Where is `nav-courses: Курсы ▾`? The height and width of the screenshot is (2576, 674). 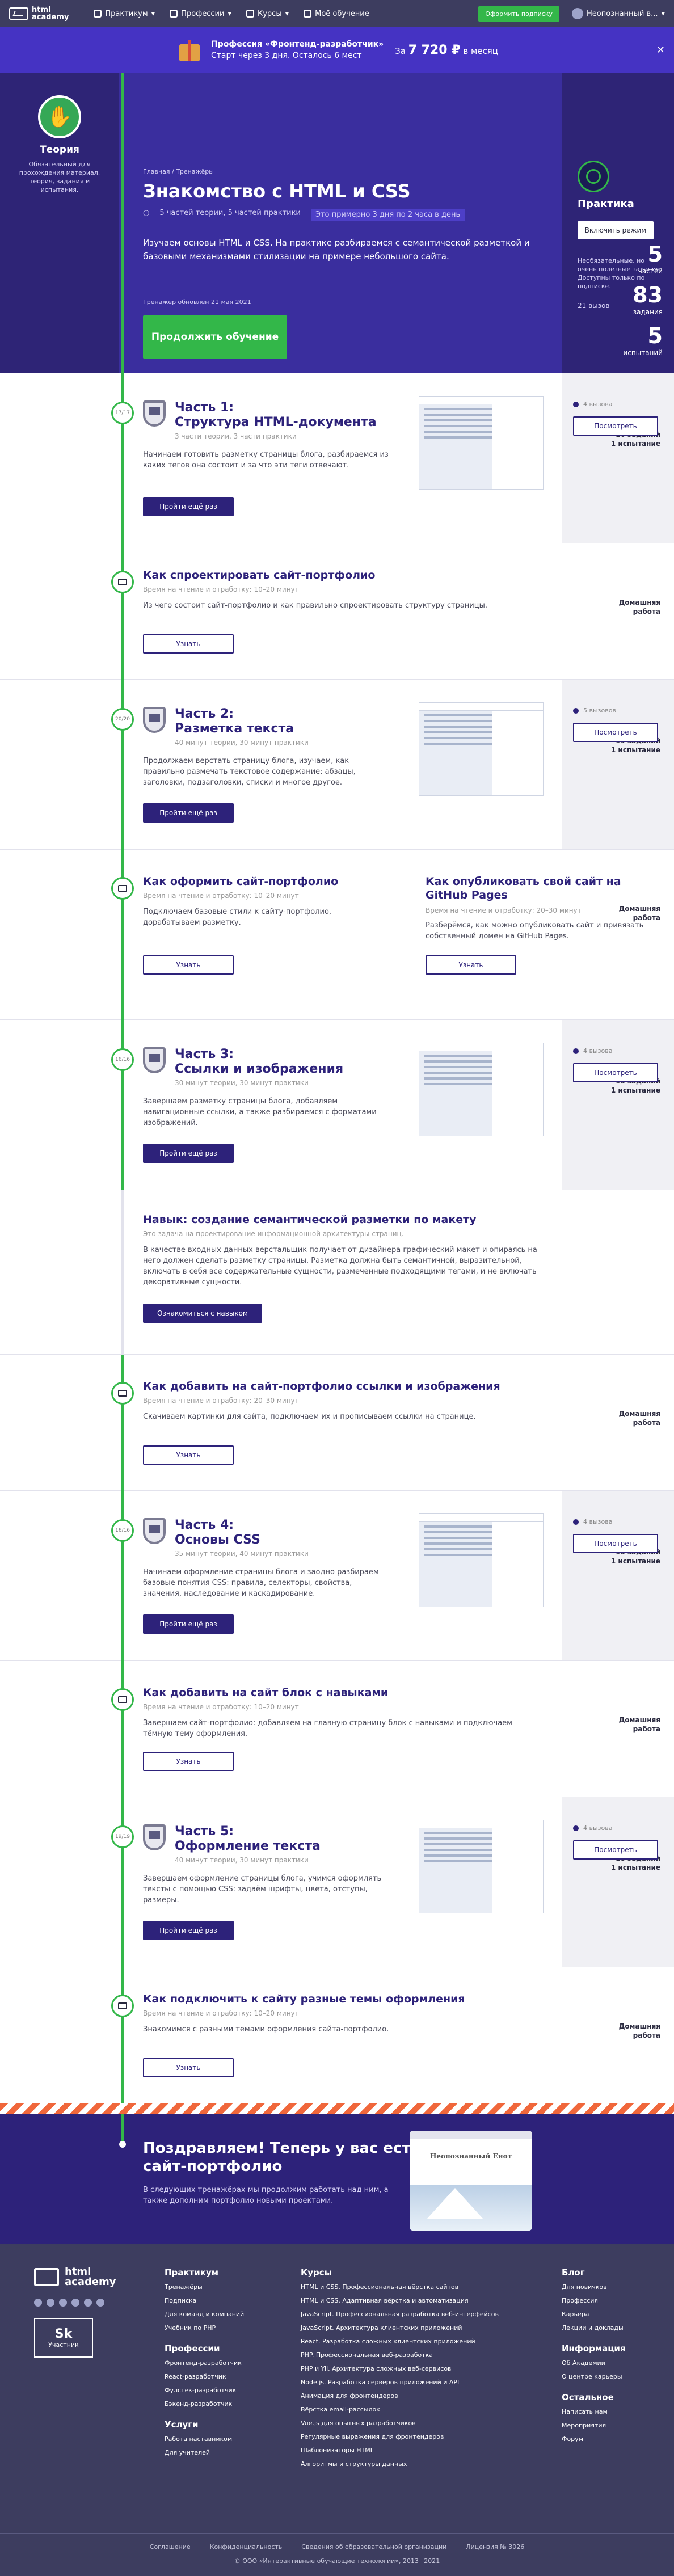 nav-courses: Курсы ▾ is located at coordinates (267, 14).